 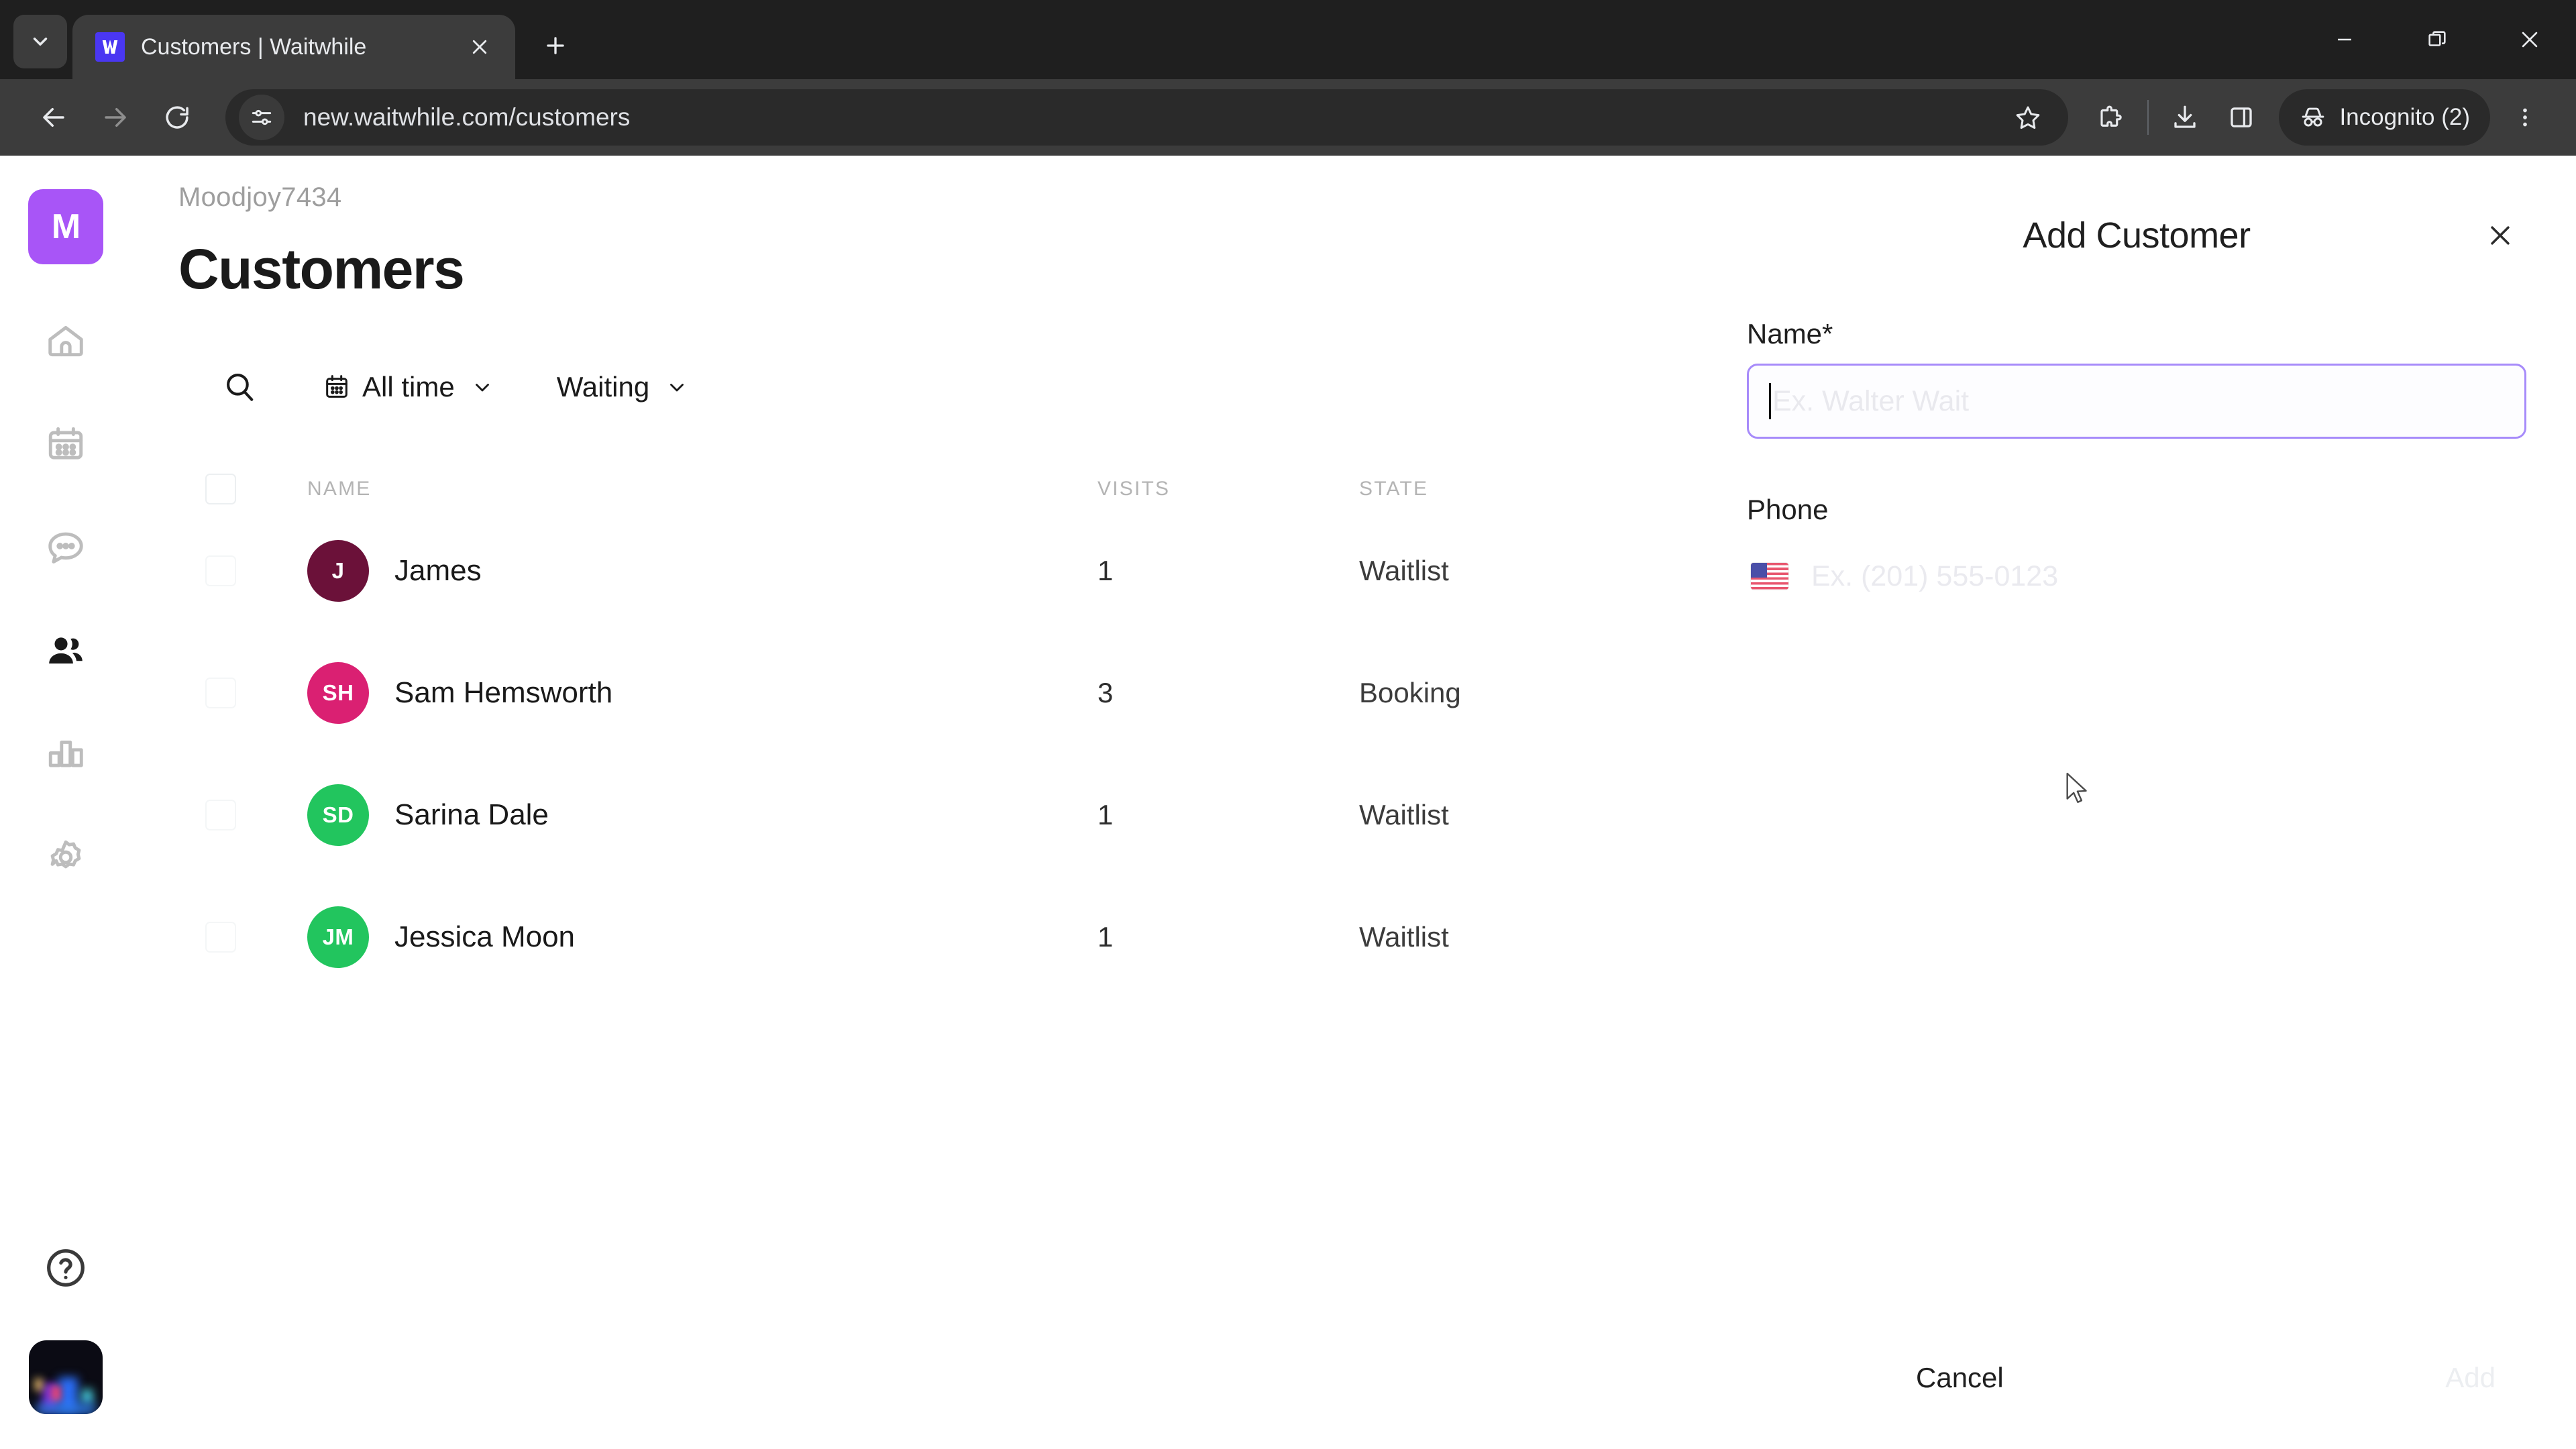 I want to click on status-filter-dropdown: Waiting, so click(x=623, y=387).